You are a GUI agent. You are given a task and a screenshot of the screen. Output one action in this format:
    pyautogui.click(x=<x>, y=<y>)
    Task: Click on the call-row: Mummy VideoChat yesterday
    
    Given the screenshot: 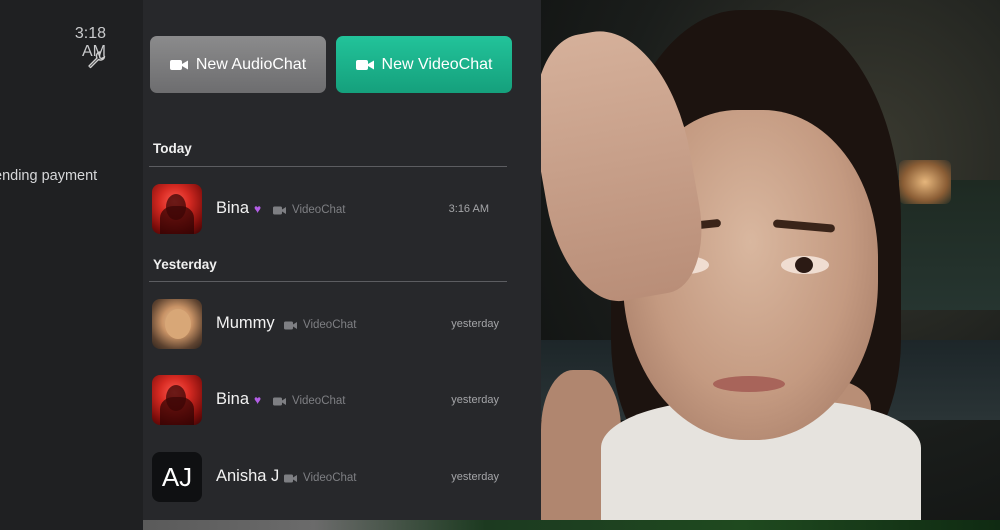 What is the action you would take?
    pyautogui.click(x=342, y=324)
    